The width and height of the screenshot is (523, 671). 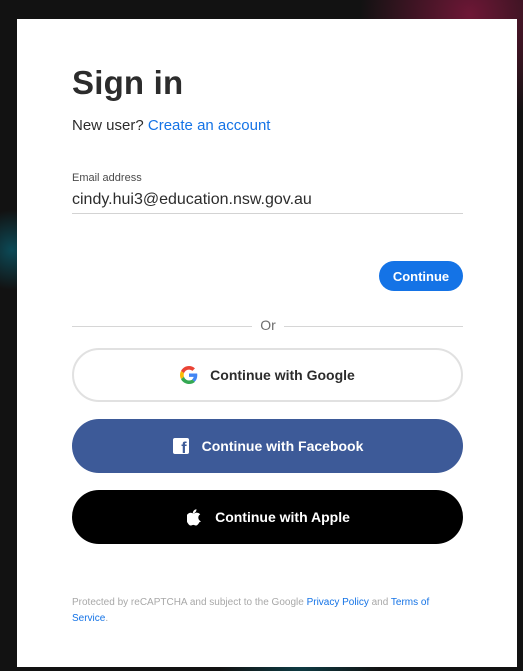 I want to click on new-user-prompt: New user? Create an account, so click(x=171, y=125).